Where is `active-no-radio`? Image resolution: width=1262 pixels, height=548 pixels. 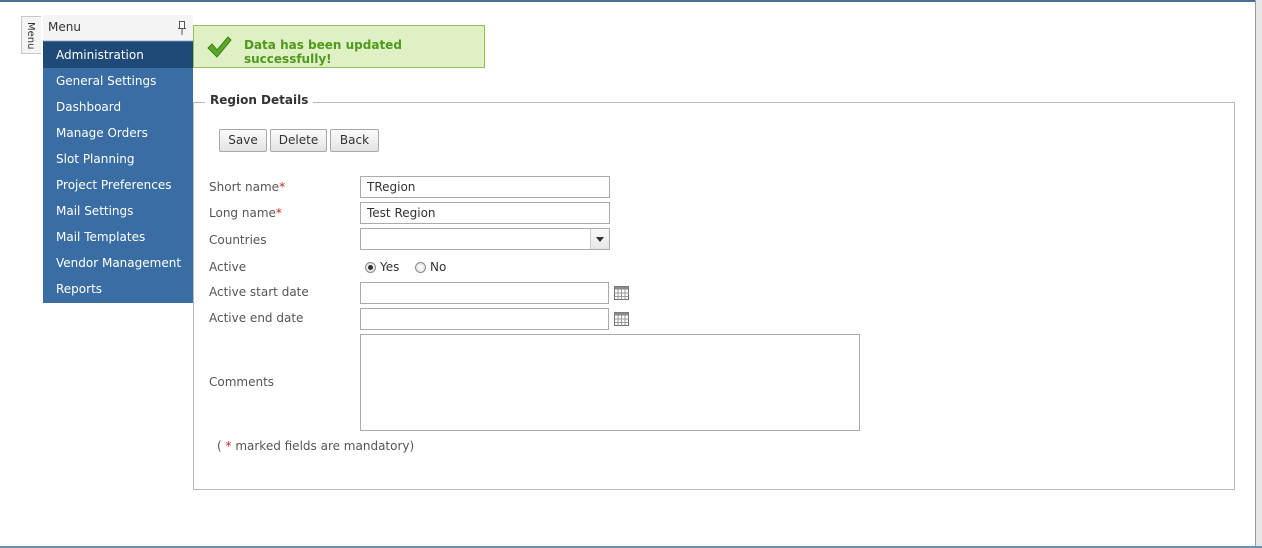
active-no-radio is located at coordinates (420, 267).